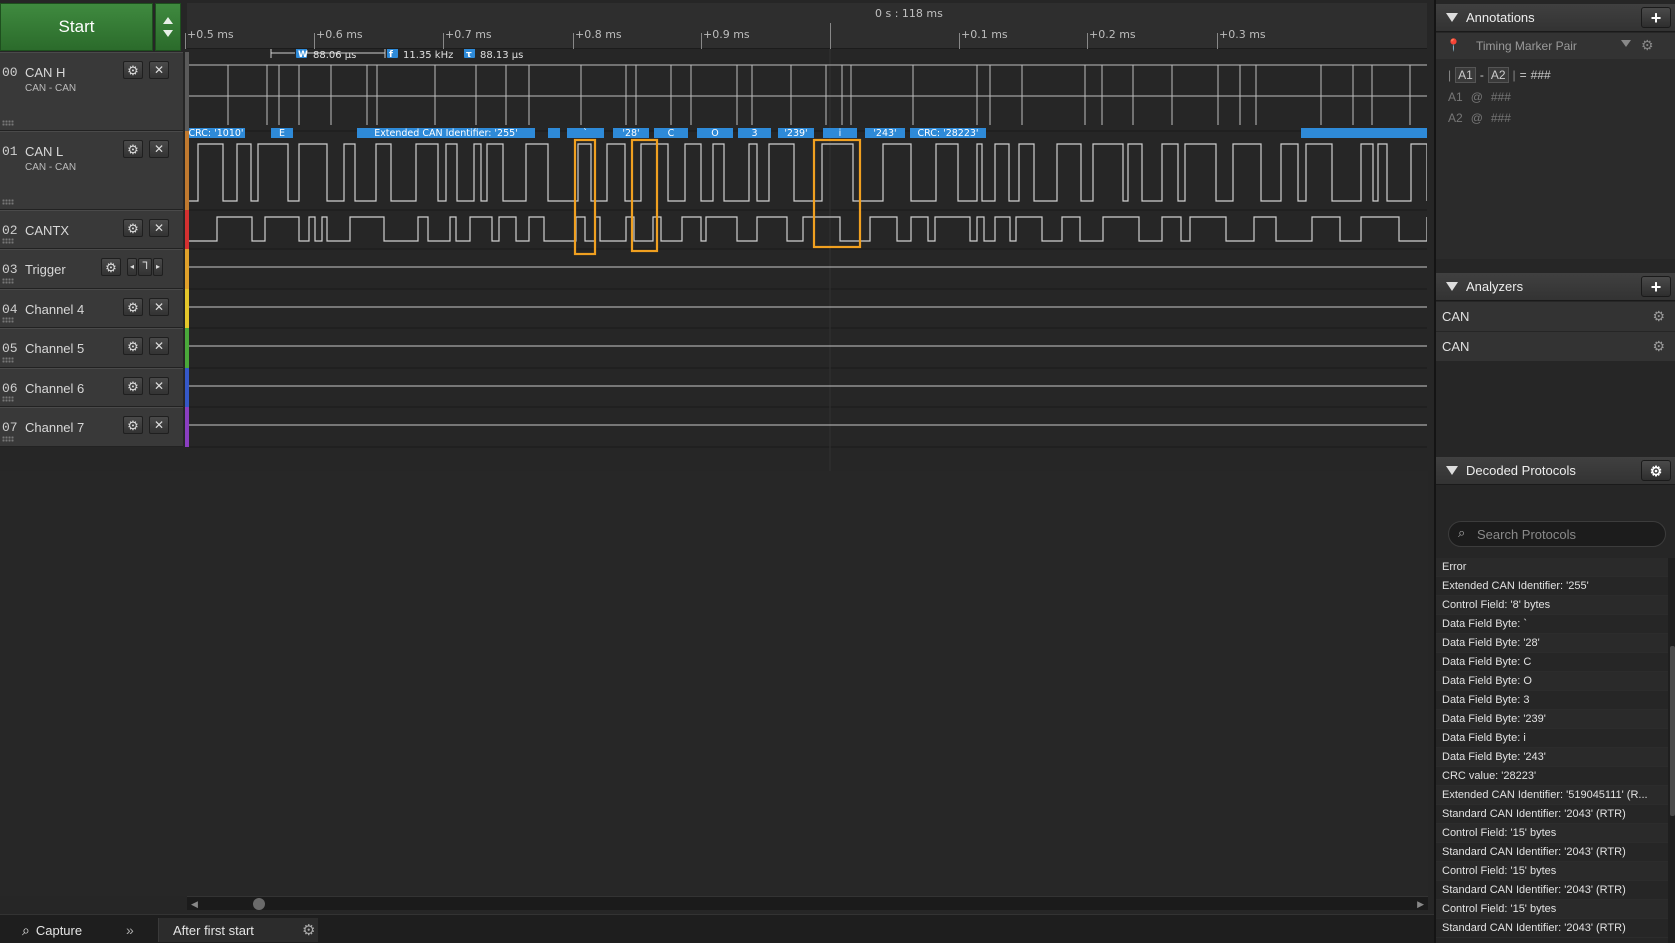 This screenshot has height=943, width=1675. Describe the element at coordinates (194, 904) in the screenshot. I see `scroll-left-arrow-icon: ◀` at that location.